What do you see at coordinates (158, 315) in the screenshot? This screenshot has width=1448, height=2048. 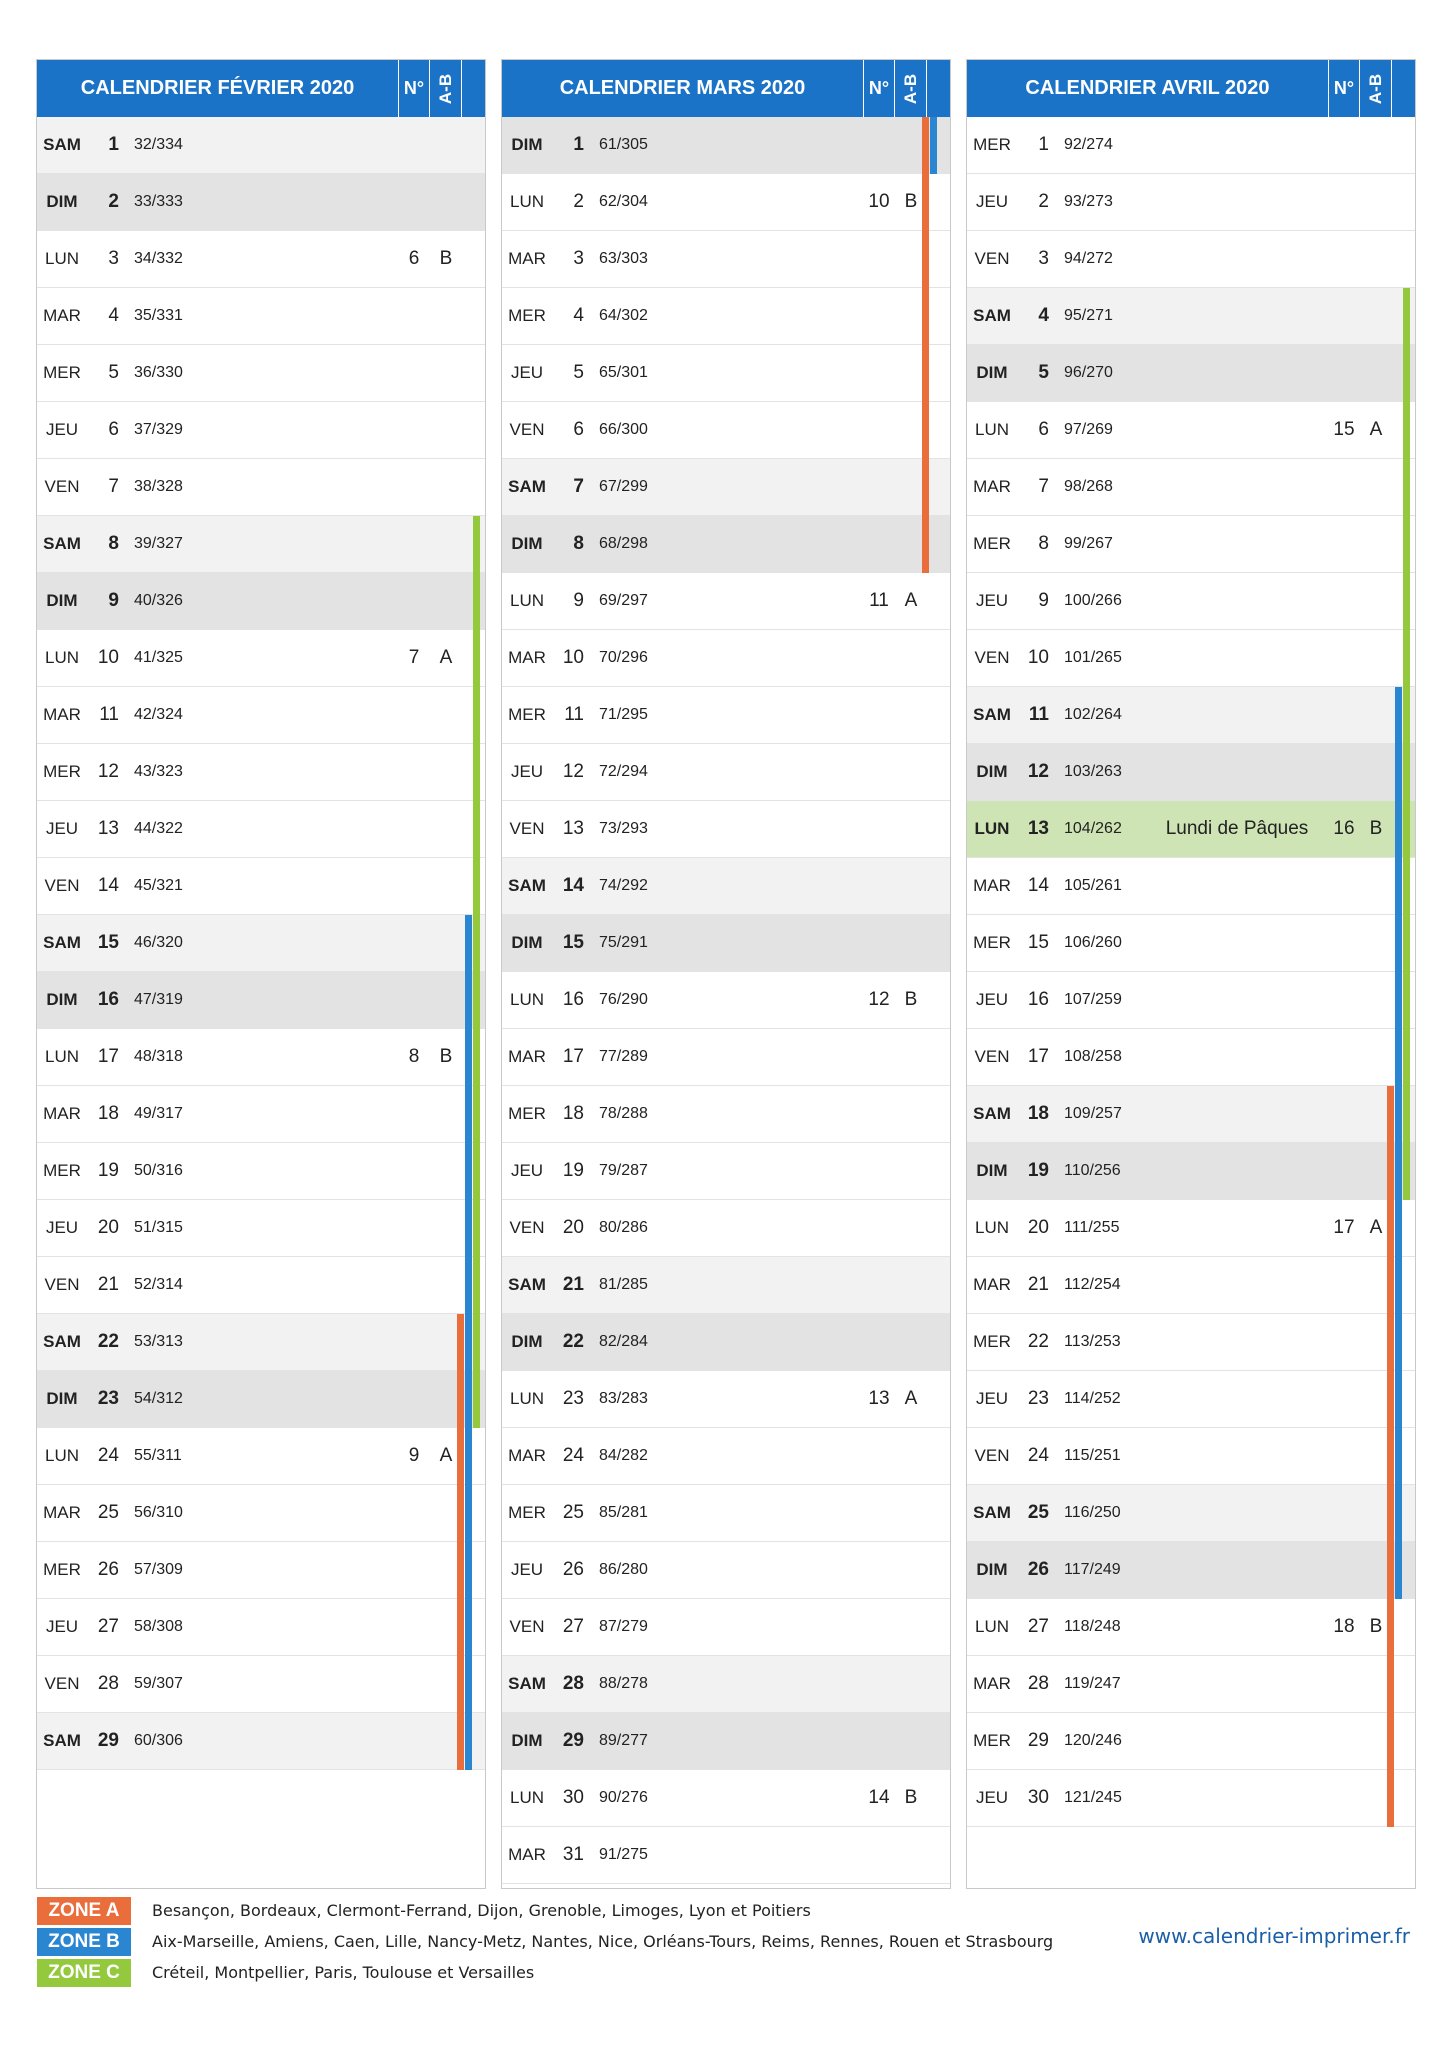 I see `day-of-year: 35/331` at bounding box center [158, 315].